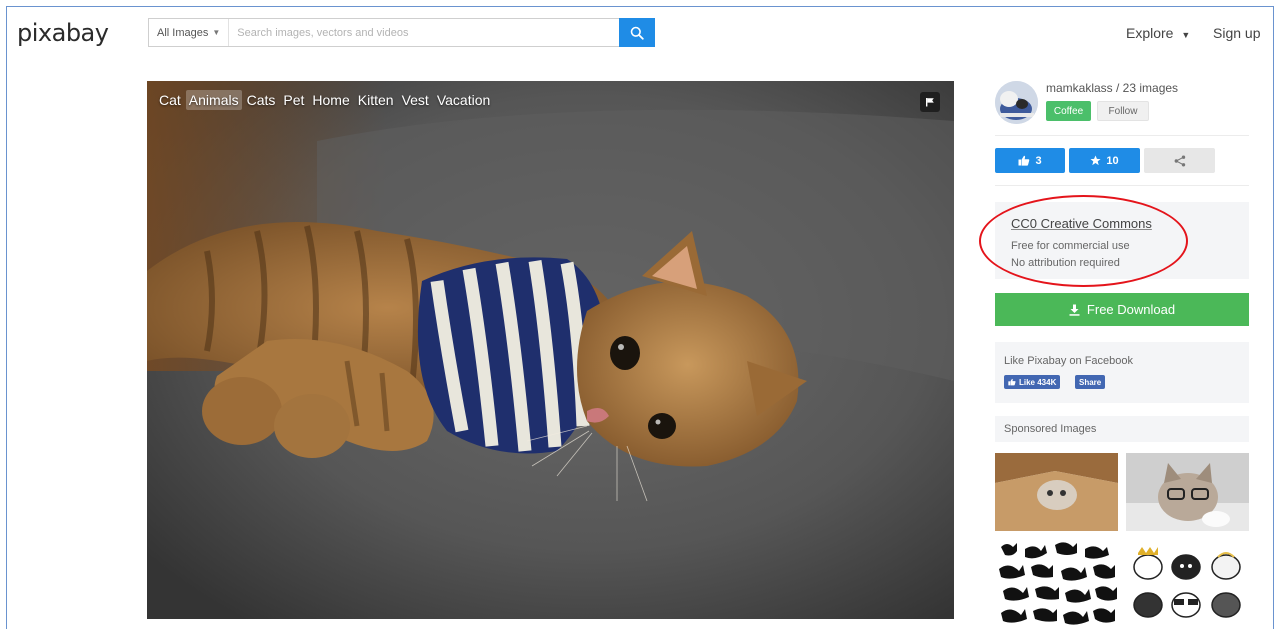 This screenshot has width=1280, height=629. What do you see at coordinates (1112, 88) in the screenshot?
I see `author-name: mamkaklass / 23 images` at bounding box center [1112, 88].